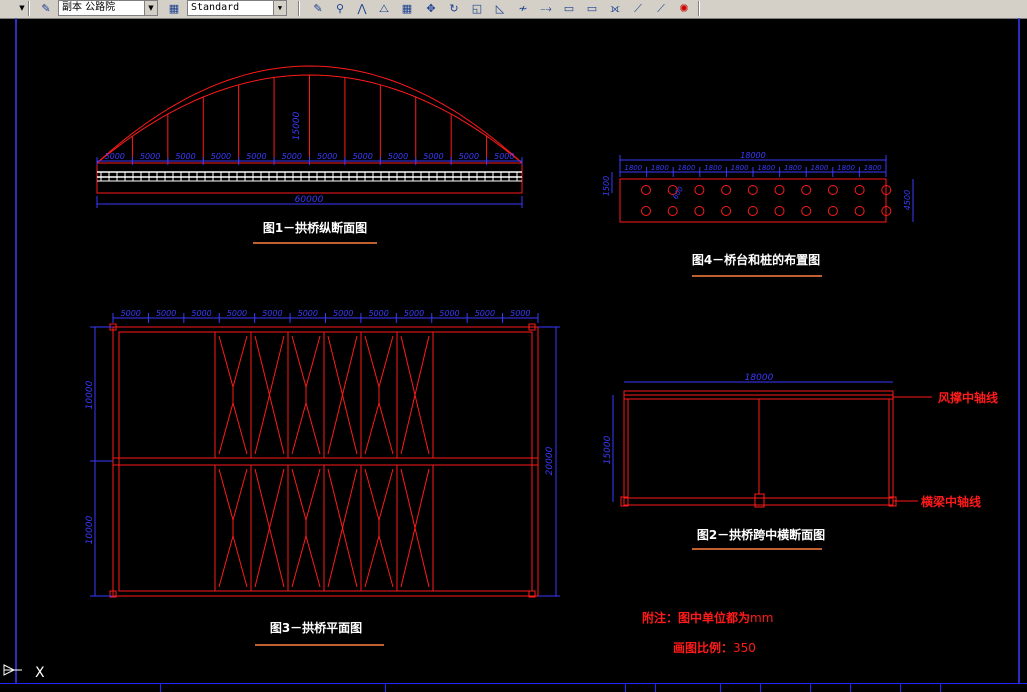  What do you see at coordinates (756, 259) in the screenshot?
I see `fig4-title: 图4－桥台和桩的布置图` at bounding box center [756, 259].